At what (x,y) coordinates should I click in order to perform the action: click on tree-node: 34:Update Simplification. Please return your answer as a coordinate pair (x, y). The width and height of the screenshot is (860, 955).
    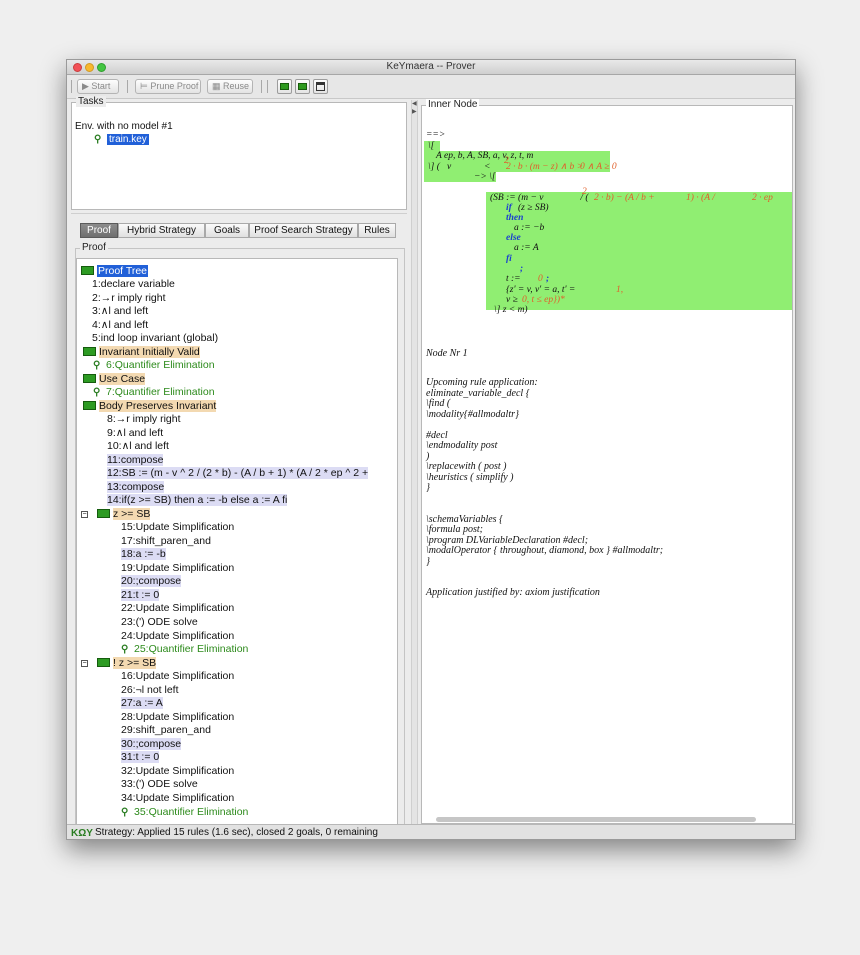
    Looking at the image, I should click on (177, 798).